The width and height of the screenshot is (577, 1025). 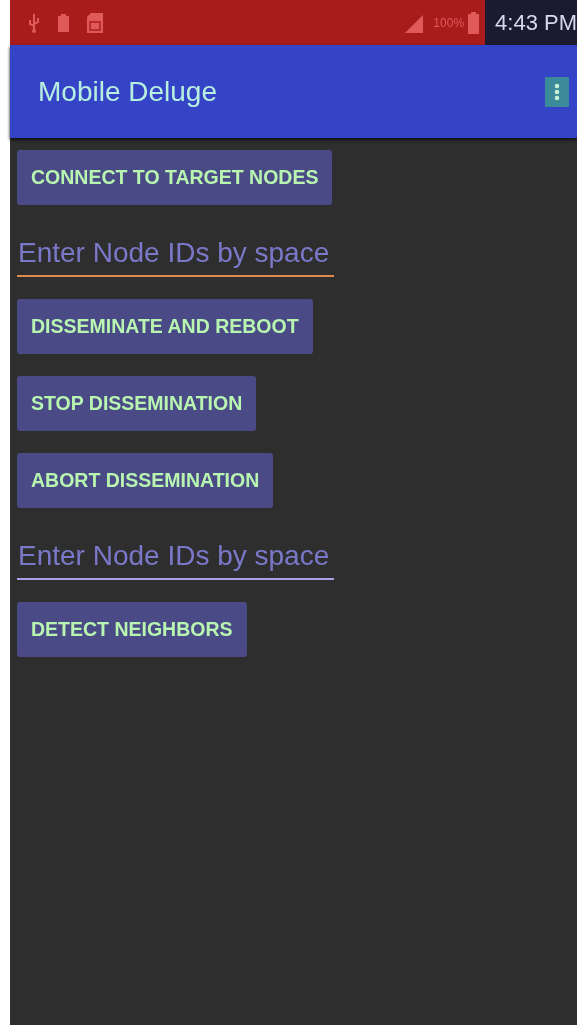 I want to click on action-button: DETECT NEIGHBORS, so click(x=132, y=629).